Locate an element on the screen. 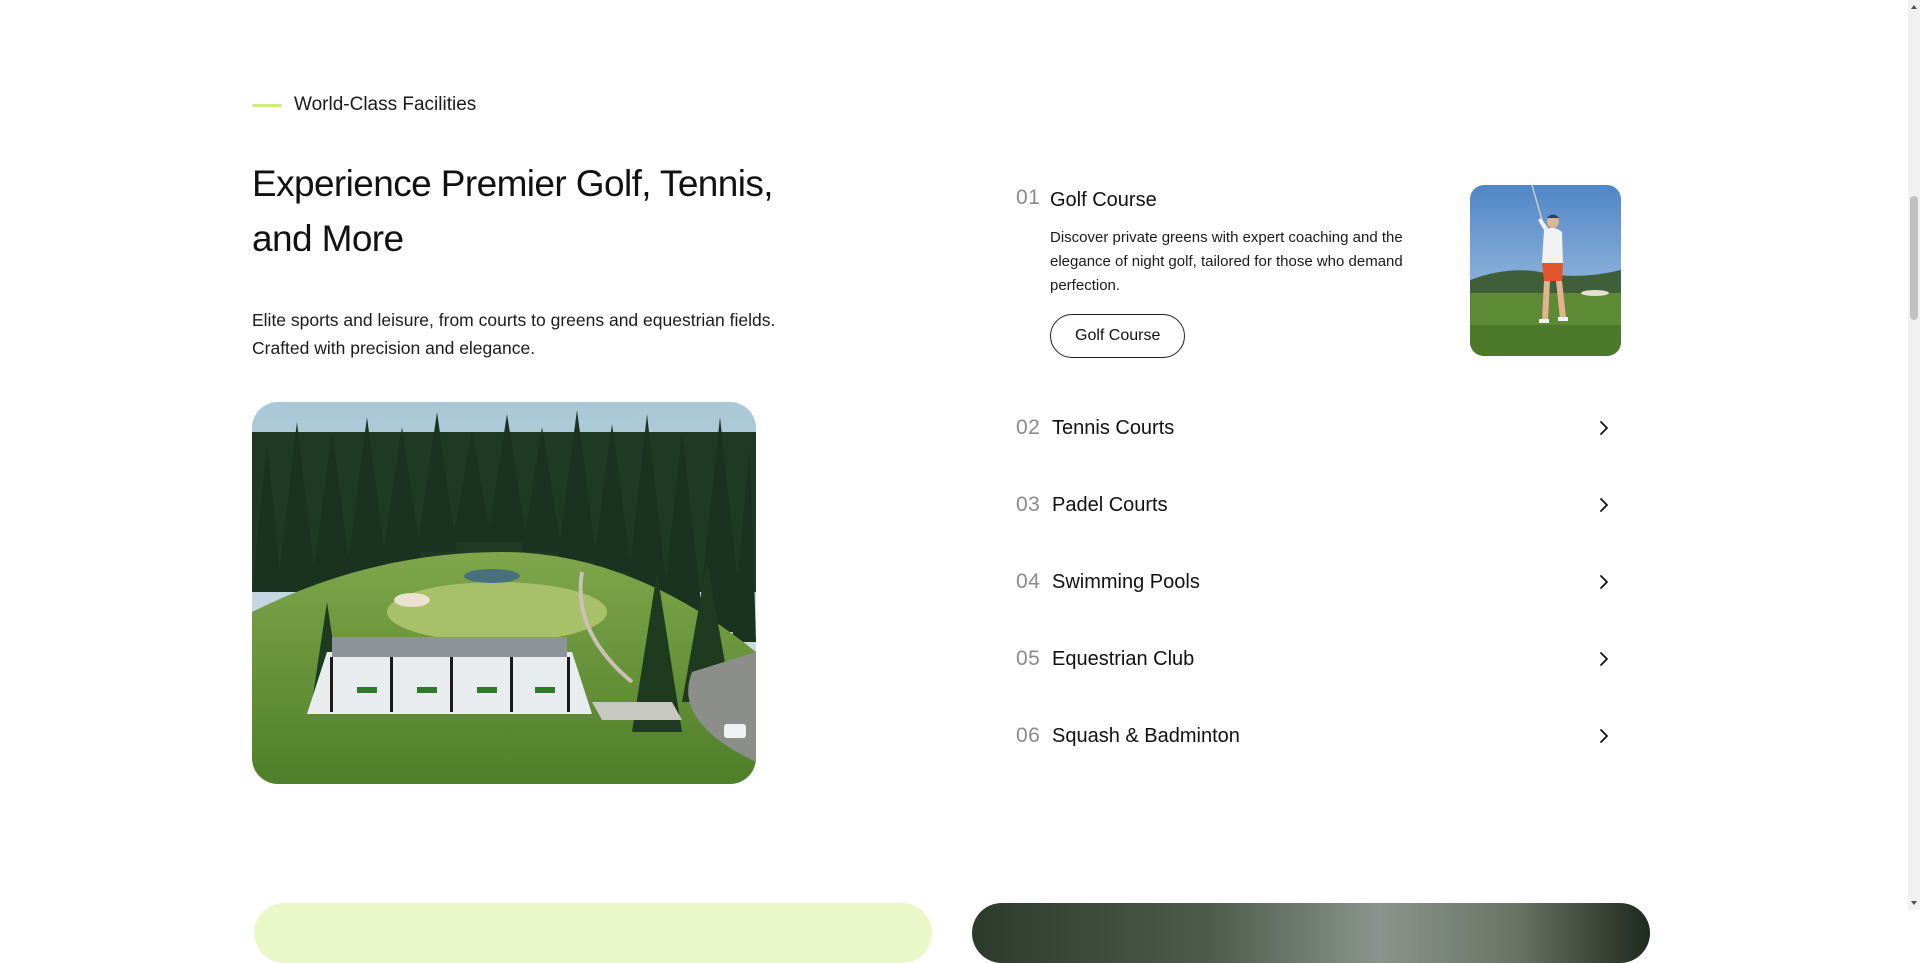 The height and width of the screenshot is (963, 1920). golfer-thumbnail-image is located at coordinates (1545, 270).